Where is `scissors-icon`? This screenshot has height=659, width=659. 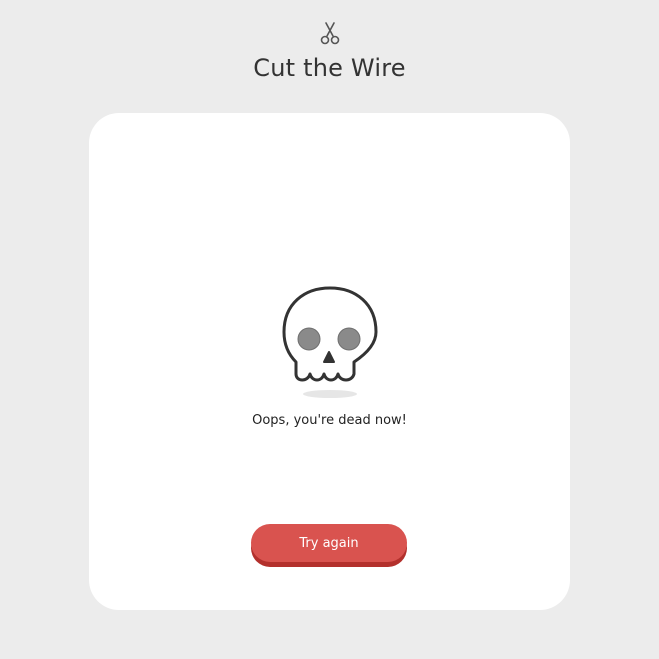
scissors-icon is located at coordinates (330, 33).